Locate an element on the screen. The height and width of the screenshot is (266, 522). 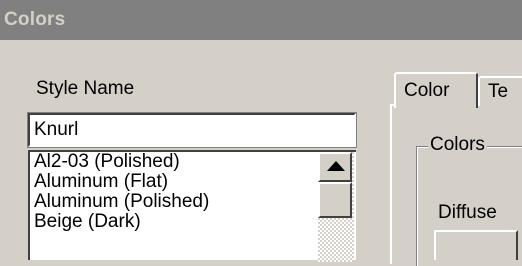
style-name-input is located at coordinates (187, 128).